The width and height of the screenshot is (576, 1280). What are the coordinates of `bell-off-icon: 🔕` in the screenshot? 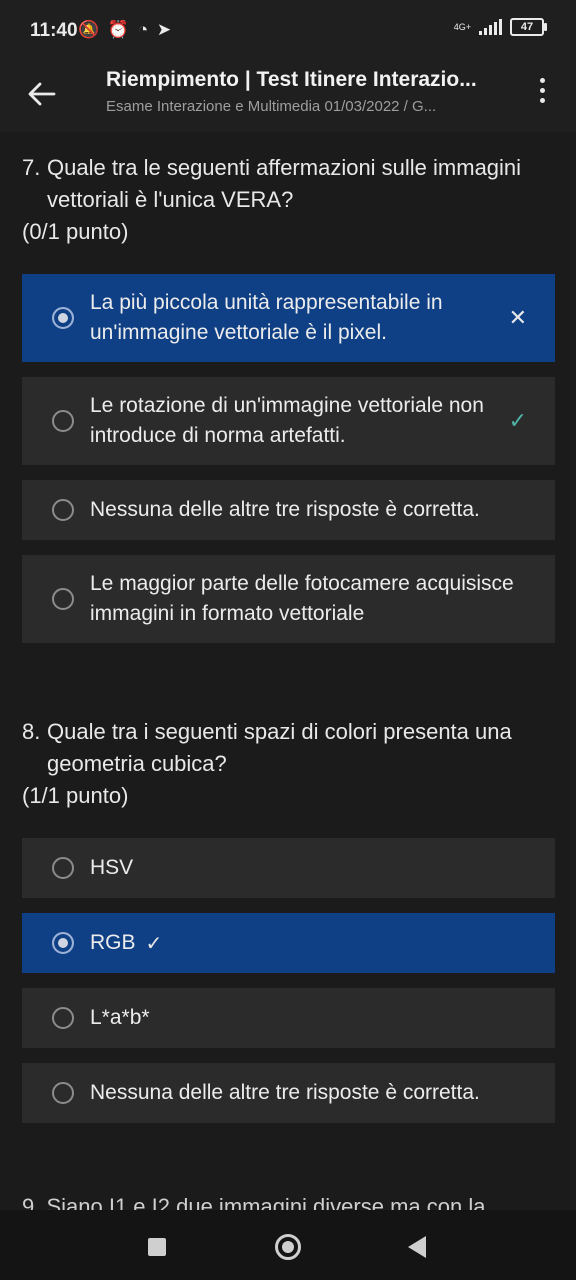 It's located at (90, 29).